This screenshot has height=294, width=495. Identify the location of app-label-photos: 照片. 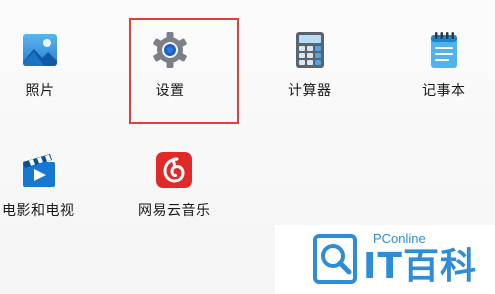
(40, 91).